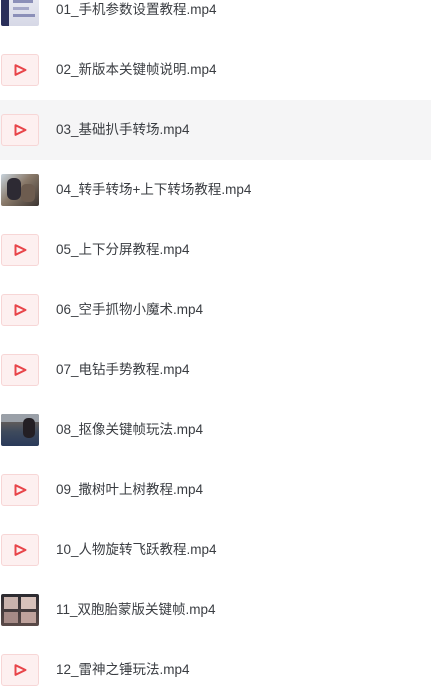 The height and width of the screenshot is (700, 431). What do you see at coordinates (130, 489) in the screenshot?
I see `file-name: 09_撒树叶上树教程.mp4` at bounding box center [130, 489].